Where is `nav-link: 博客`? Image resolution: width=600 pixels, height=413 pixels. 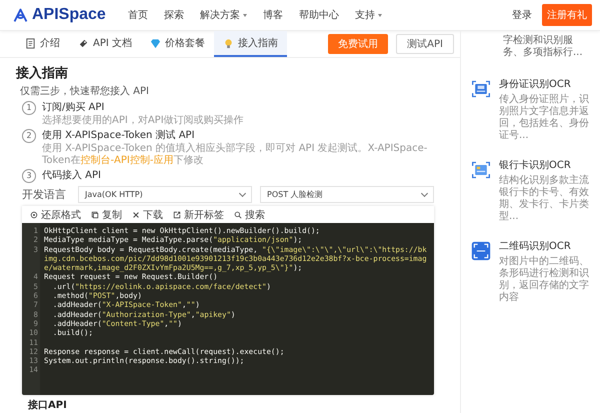
nav-link: 博客 is located at coordinates (272, 15).